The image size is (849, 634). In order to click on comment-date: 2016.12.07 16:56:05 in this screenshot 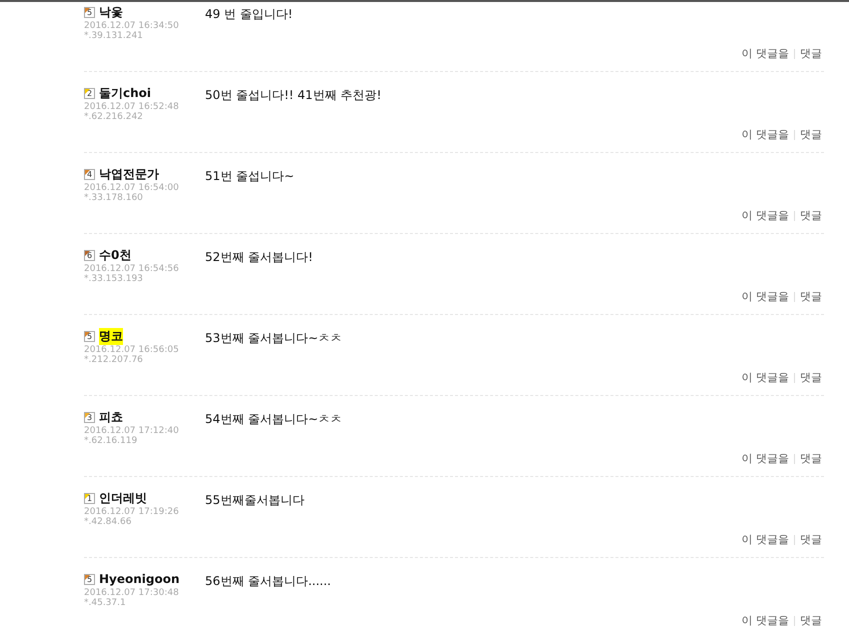, I will do `click(132, 350)`.